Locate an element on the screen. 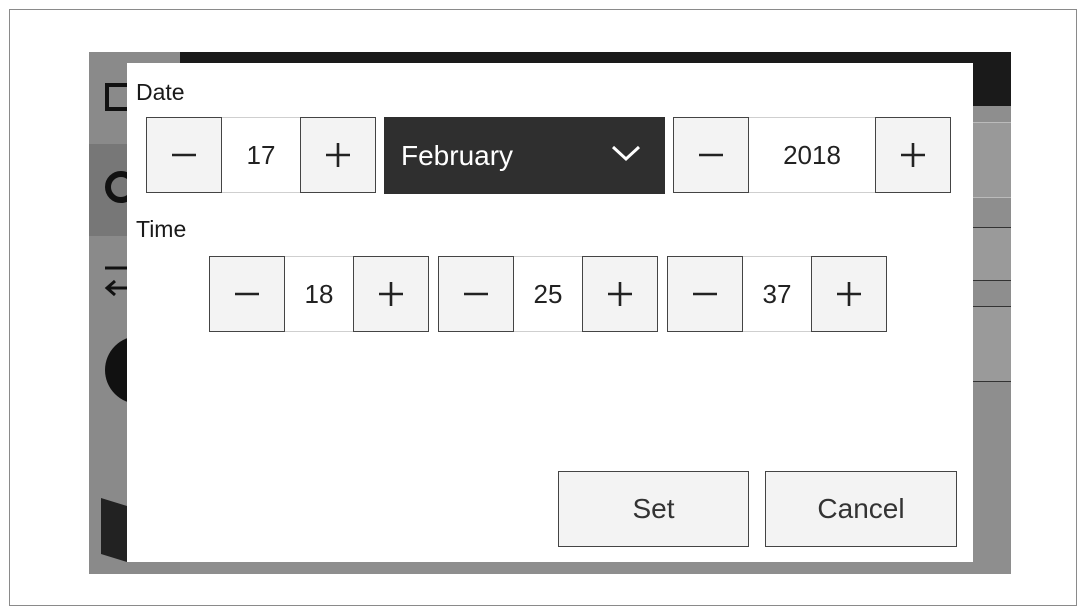 The width and height of the screenshot is (1088, 616). set-button: Set is located at coordinates (653, 509).